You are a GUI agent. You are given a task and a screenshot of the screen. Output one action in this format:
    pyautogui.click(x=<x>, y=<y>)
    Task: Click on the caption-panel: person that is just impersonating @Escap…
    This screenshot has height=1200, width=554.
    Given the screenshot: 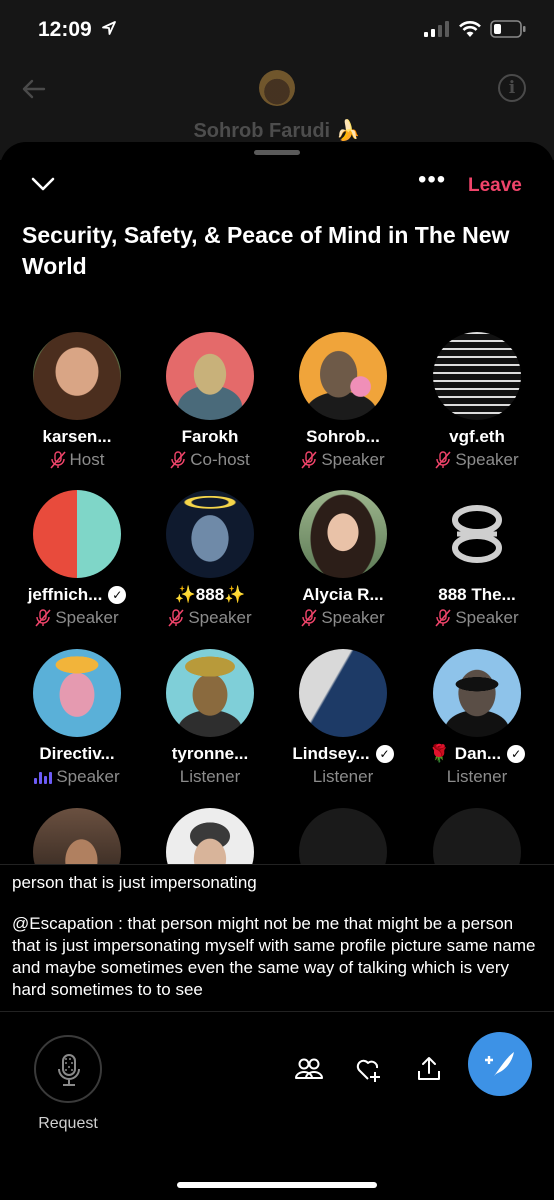 What is the action you would take?
    pyautogui.click(x=277, y=938)
    